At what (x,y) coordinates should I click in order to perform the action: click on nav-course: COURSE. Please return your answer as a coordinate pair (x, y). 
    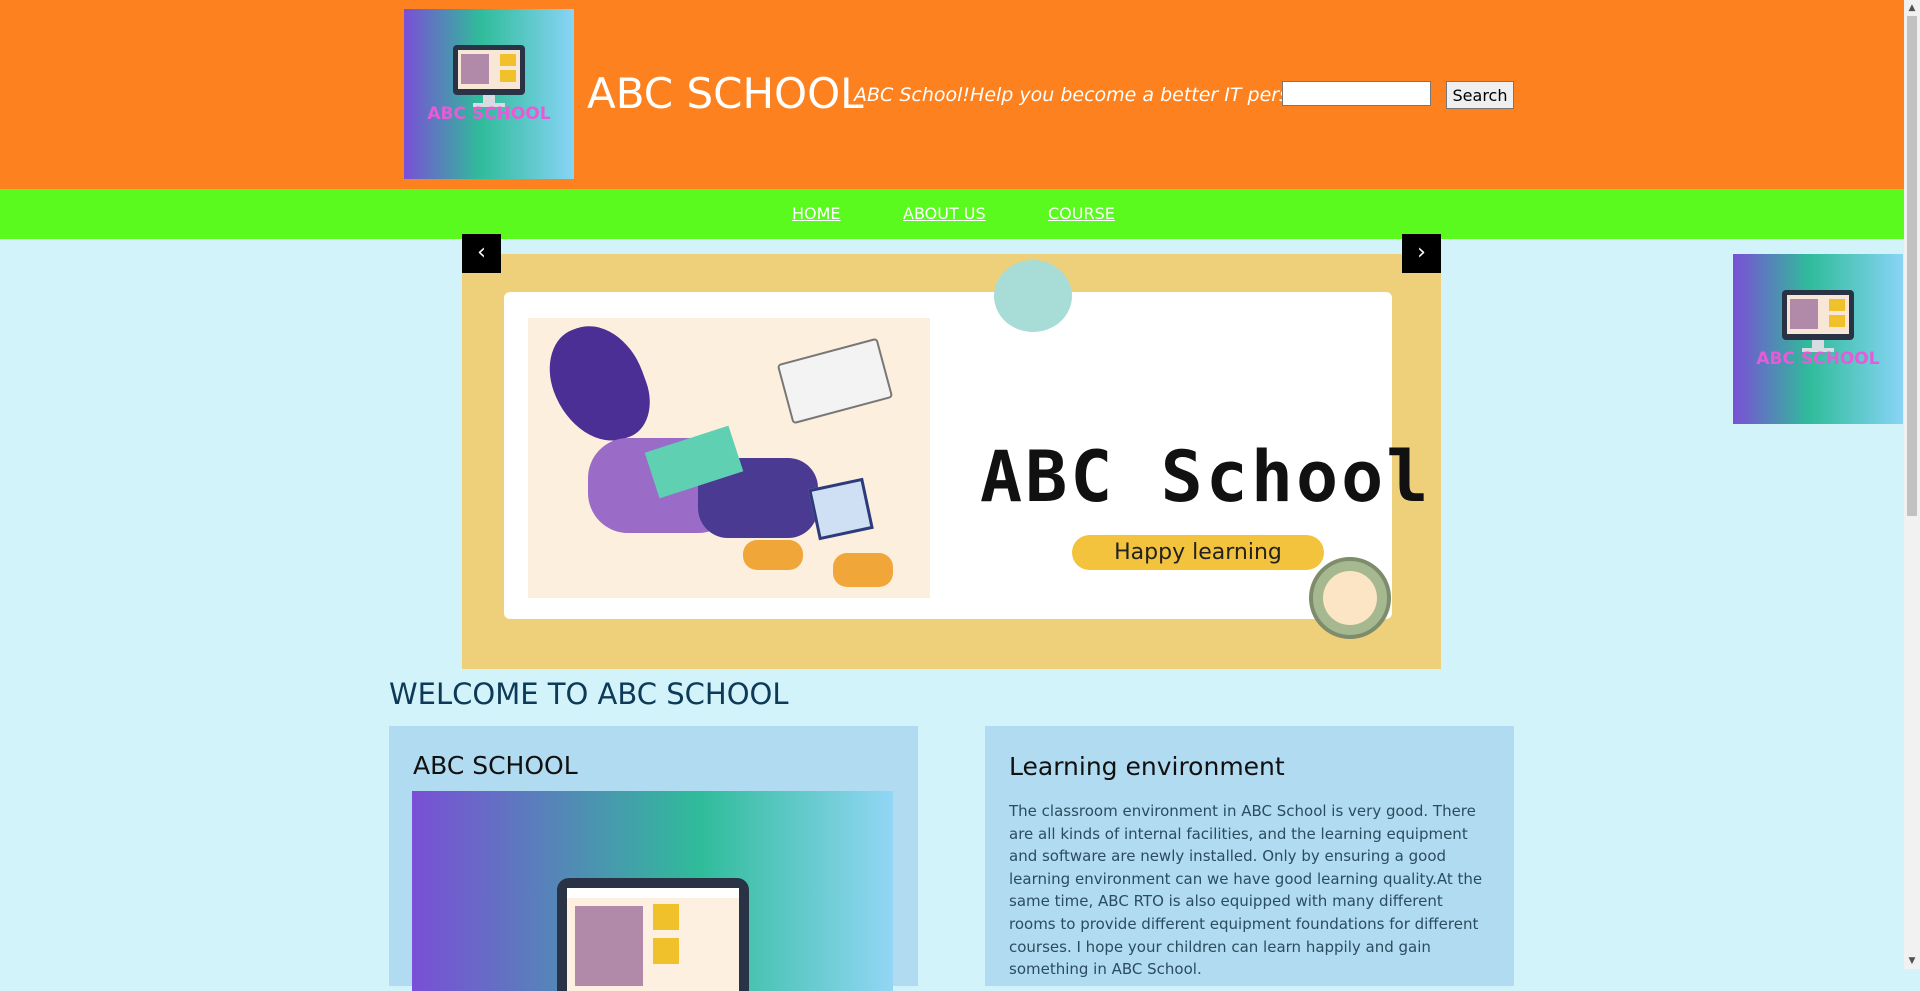
    Looking at the image, I should click on (1081, 214).